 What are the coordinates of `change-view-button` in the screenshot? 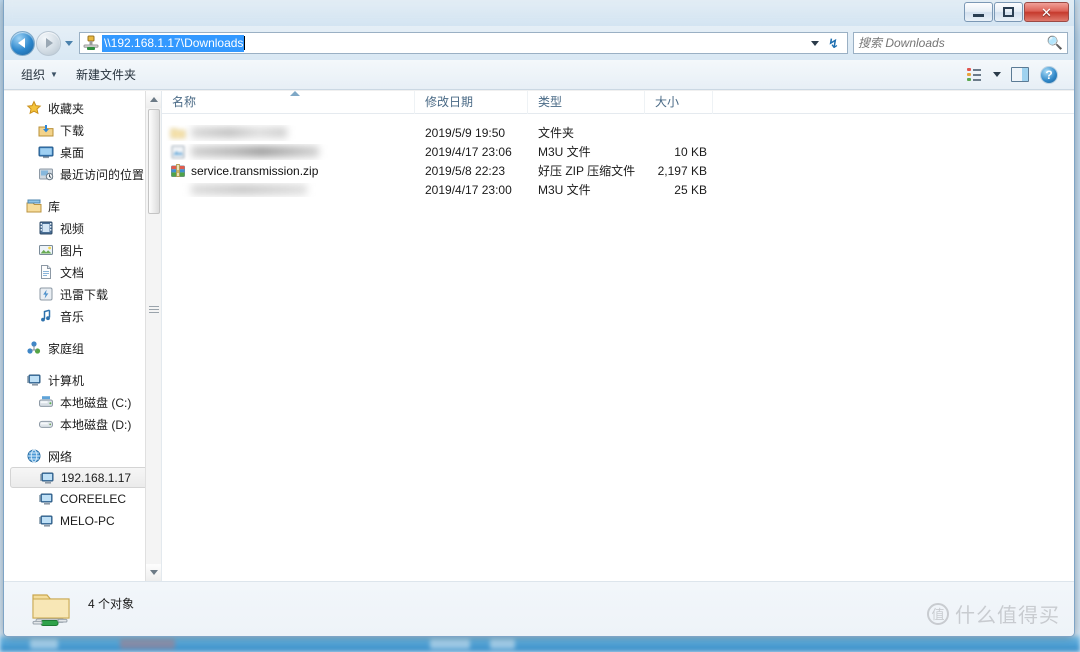 It's located at (974, 75).